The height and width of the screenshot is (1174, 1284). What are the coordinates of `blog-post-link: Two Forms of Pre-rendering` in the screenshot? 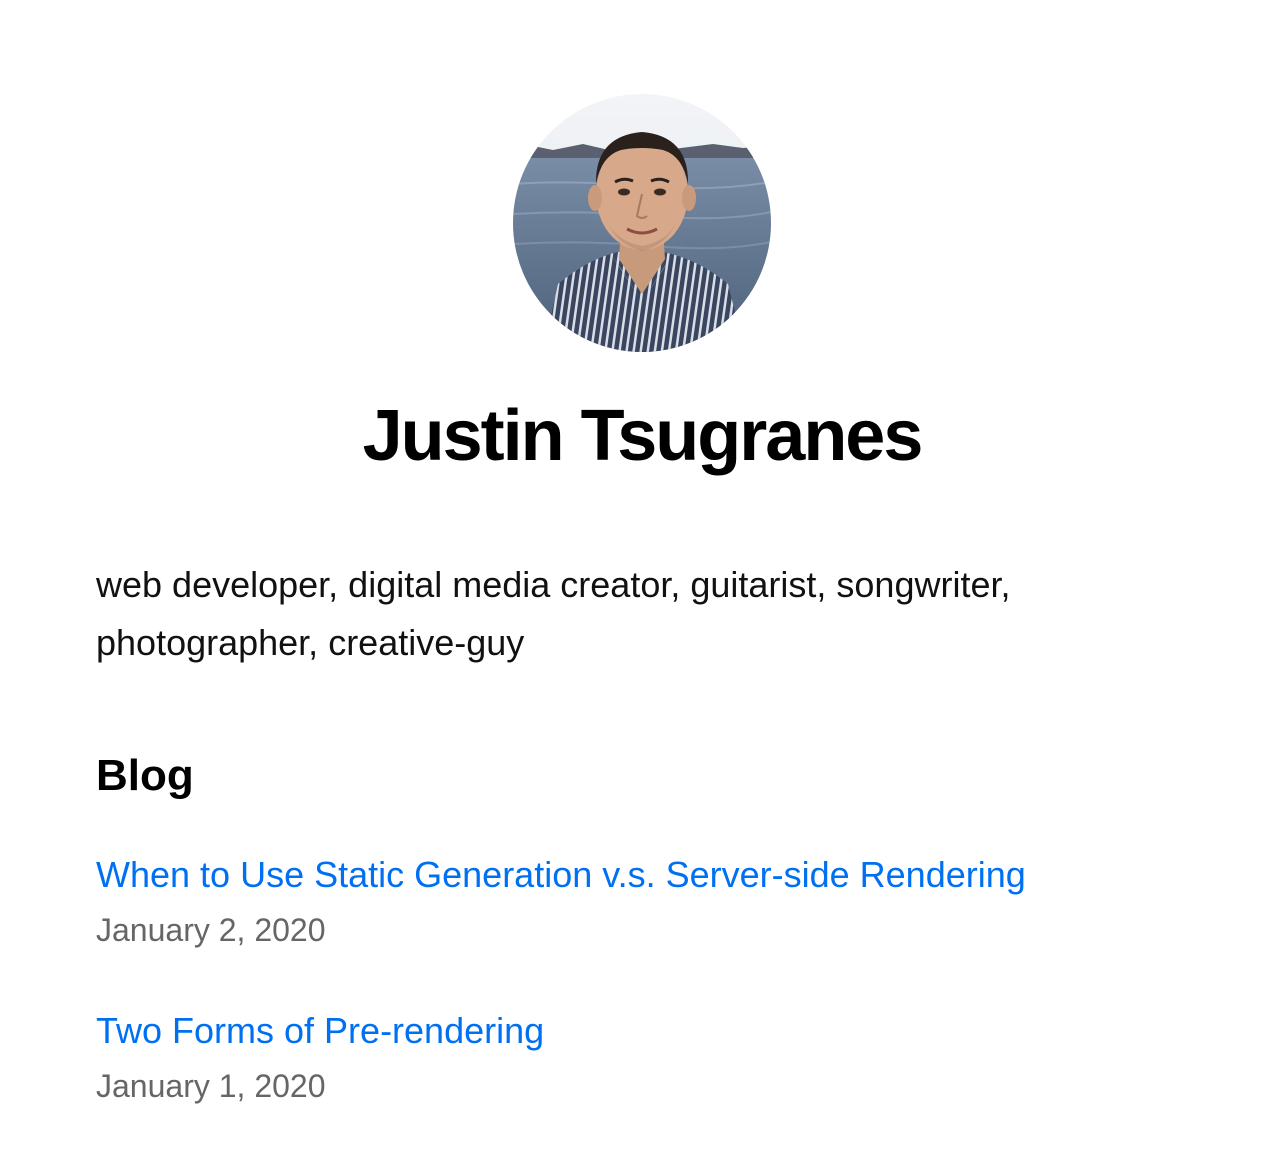 It's located at (320, 1031).